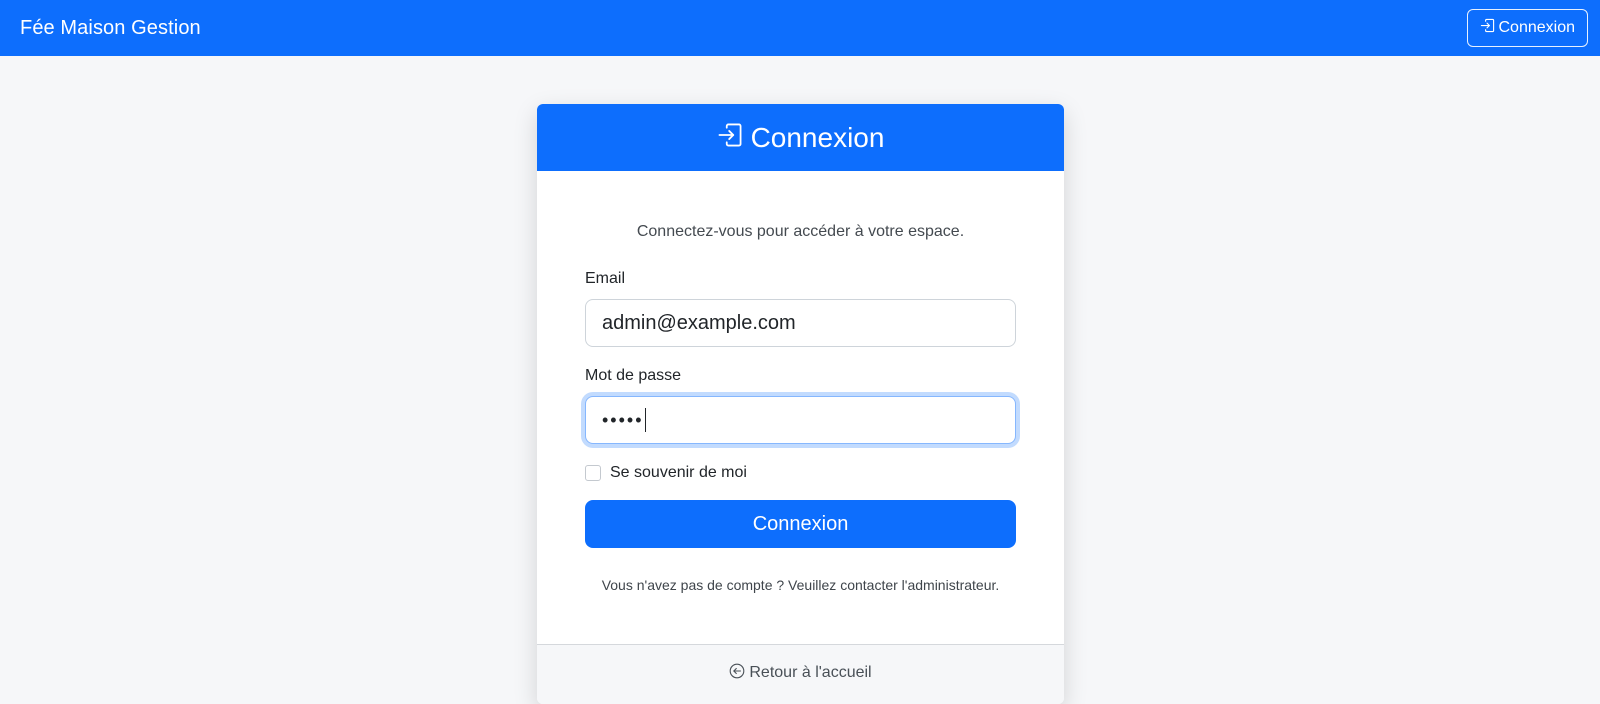  I want to click on text-caret, so click(645, 420).